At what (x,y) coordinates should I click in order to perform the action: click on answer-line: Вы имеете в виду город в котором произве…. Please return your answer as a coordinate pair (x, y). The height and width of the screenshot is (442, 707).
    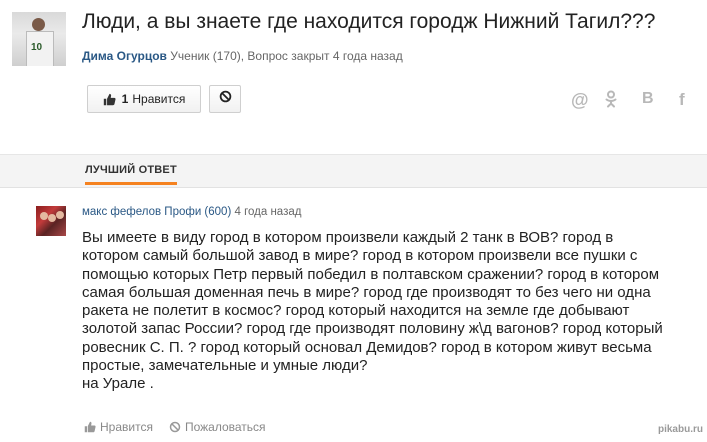
    Looking at the image, I should click on (348, 237).